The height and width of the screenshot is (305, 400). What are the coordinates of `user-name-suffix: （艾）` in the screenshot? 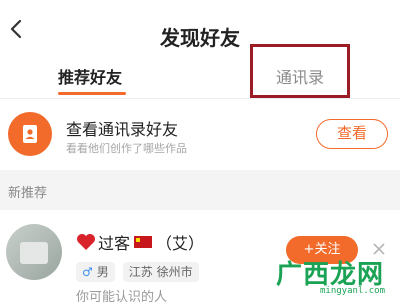 It's located at (180, 243).